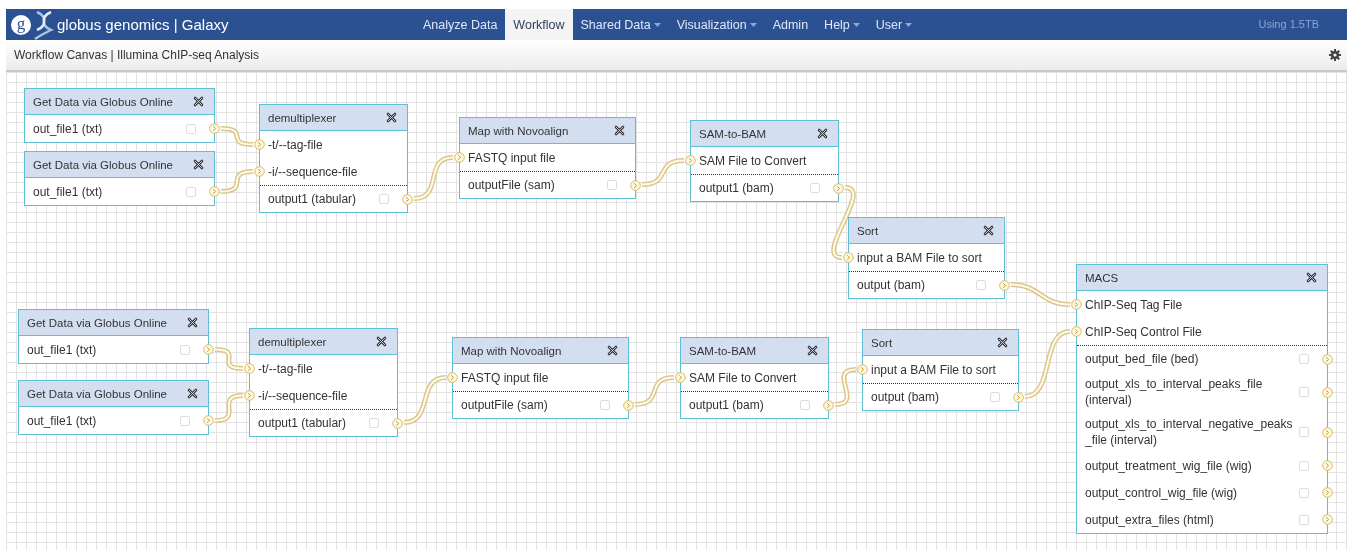 The image size is (1347, 550). I want to click on input-label: -t/--tag-file, so click(296, 144).